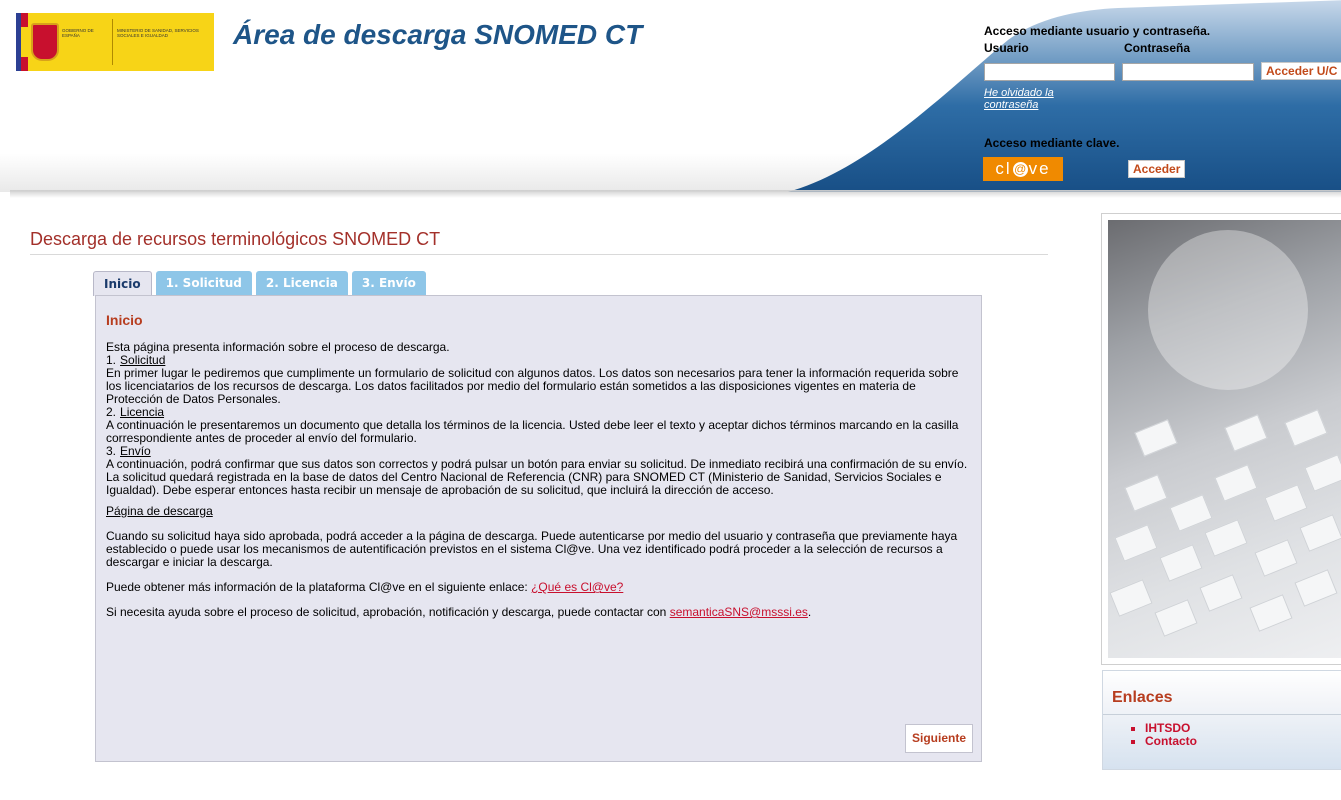 The width and height of the screenshot is (1341, 800). I want to click on logo-divider, so click(112, 42).